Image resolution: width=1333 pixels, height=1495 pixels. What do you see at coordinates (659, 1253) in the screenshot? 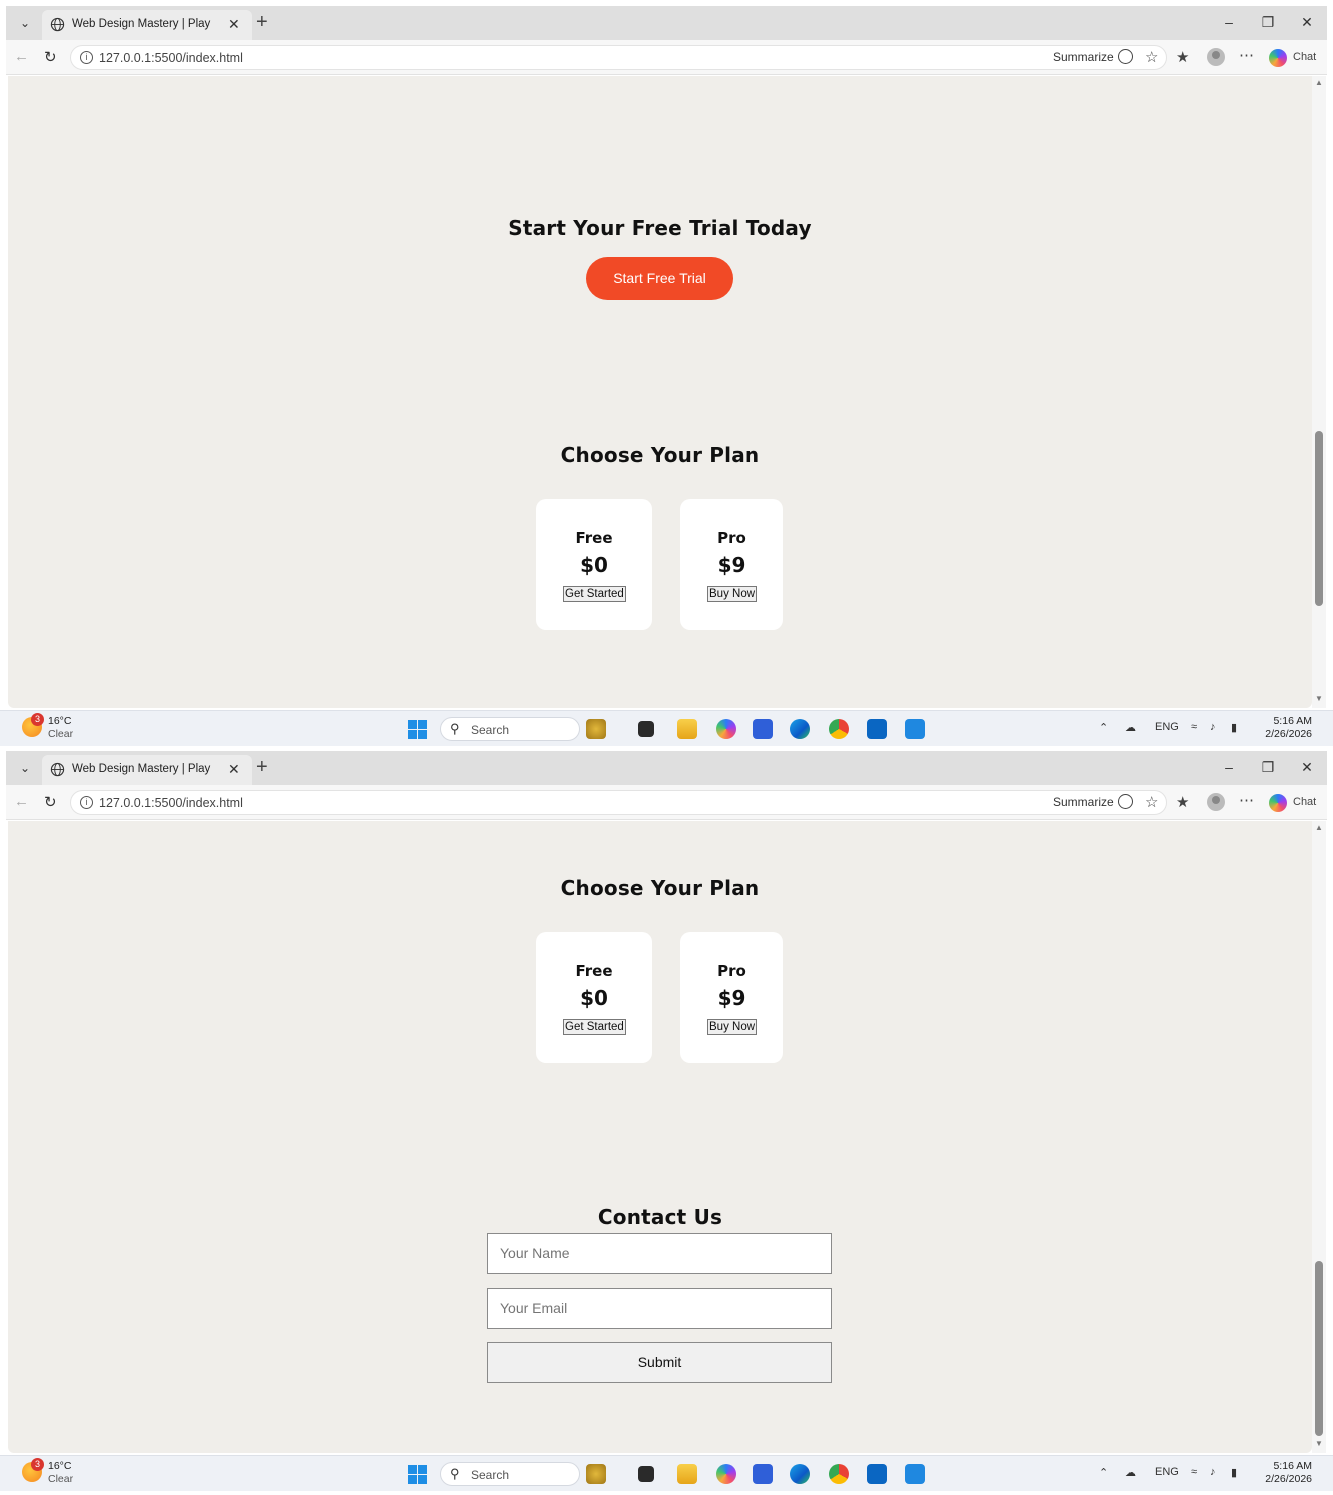
I see `name-field: Your Name` at bounding box center [659, 1253].